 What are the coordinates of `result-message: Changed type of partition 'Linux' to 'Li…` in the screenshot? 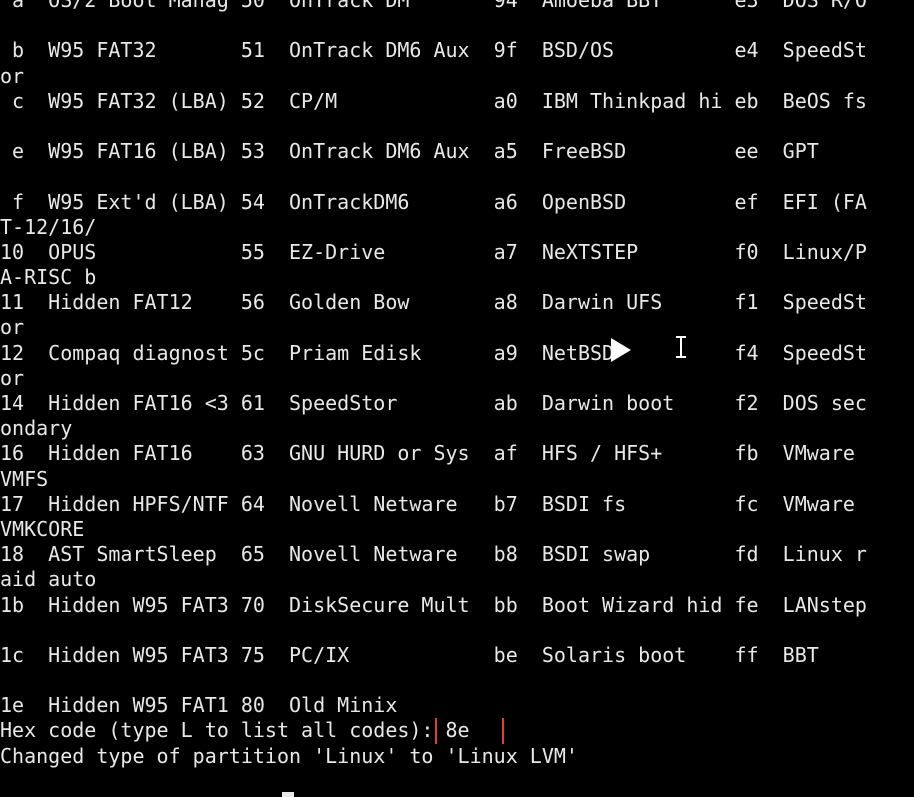 It's located at (289, 755).